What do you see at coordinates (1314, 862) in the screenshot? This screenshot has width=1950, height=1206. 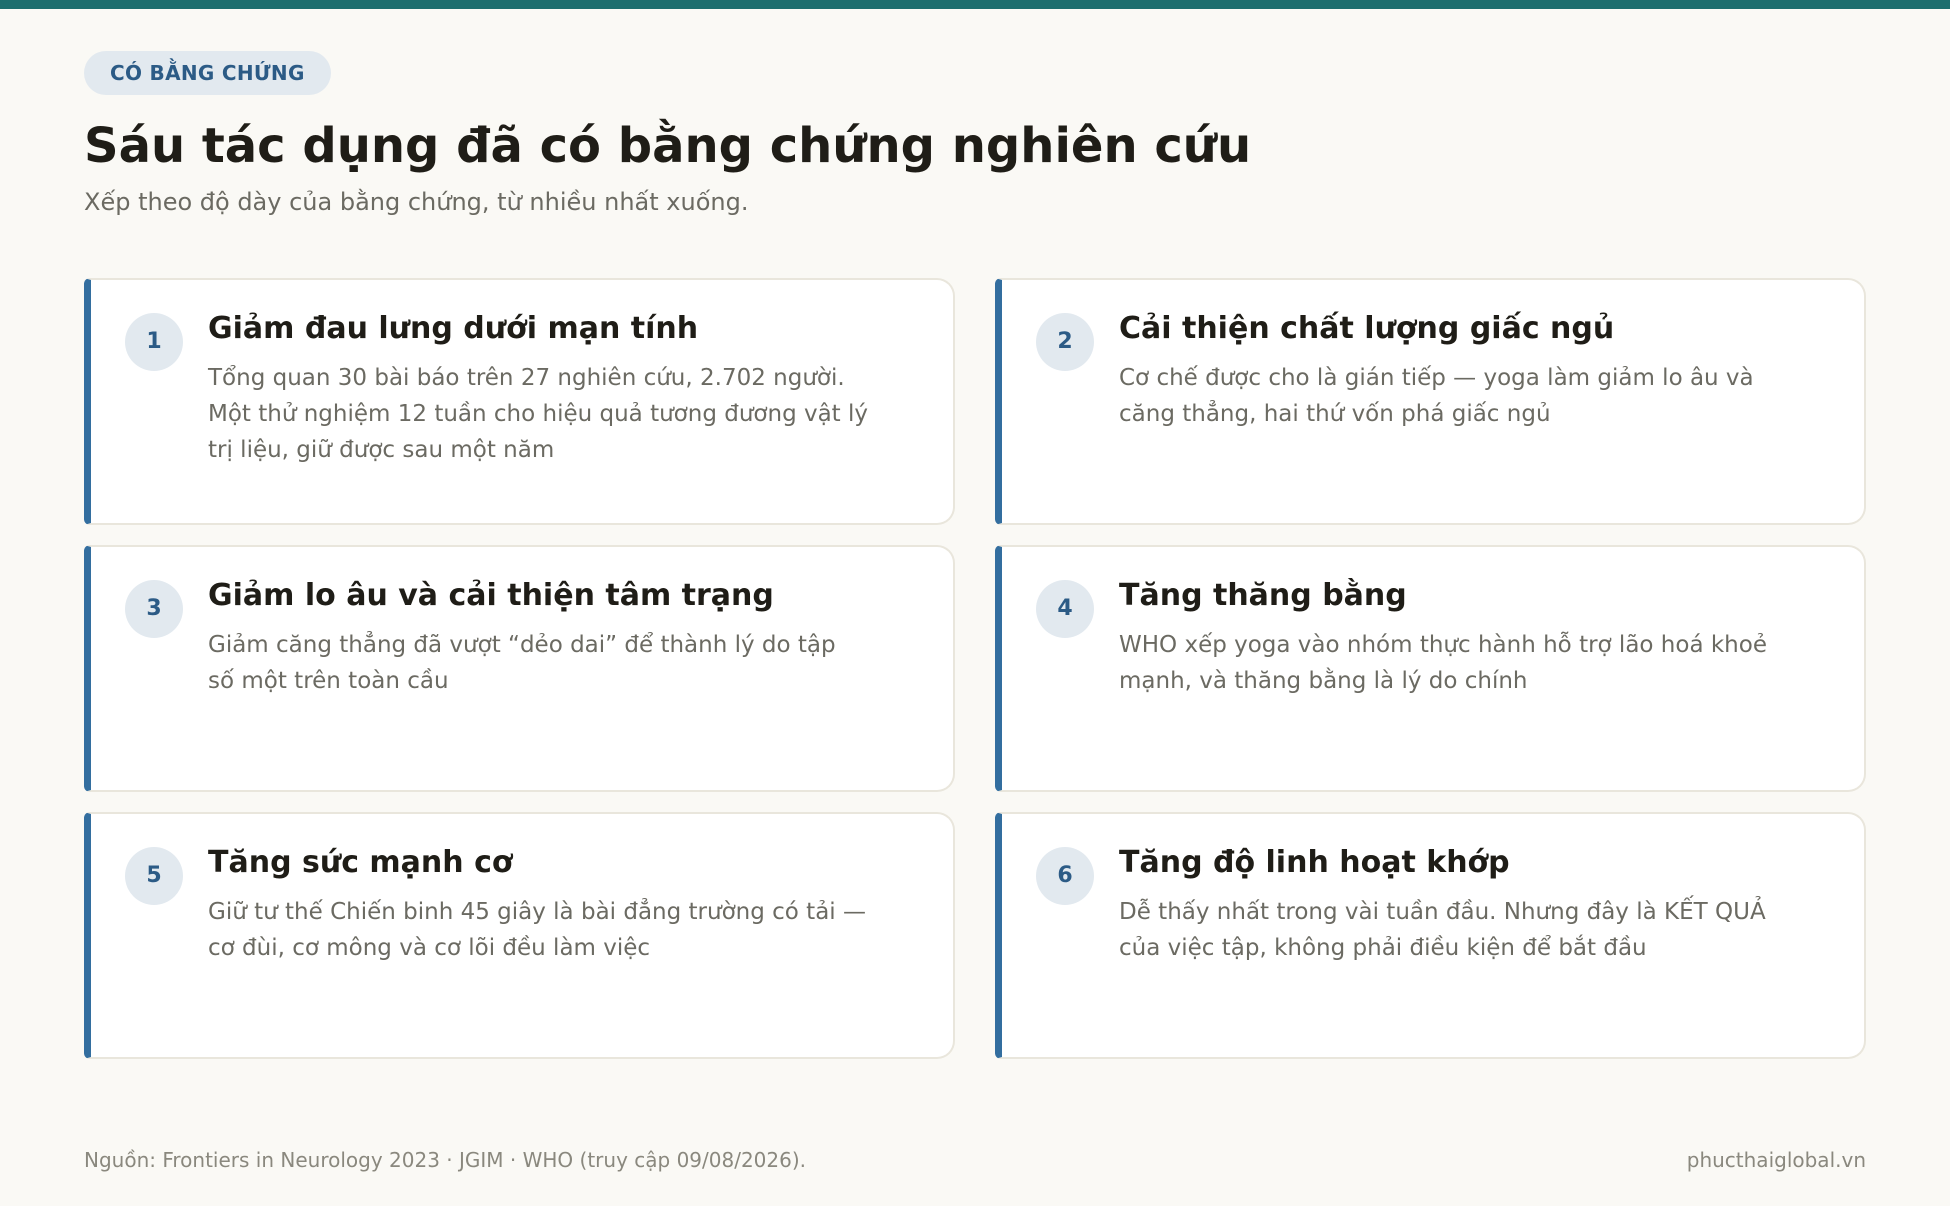 I see `card-title: Tăng độ linh hoạt khớp` at bounding box center [1314, 862].